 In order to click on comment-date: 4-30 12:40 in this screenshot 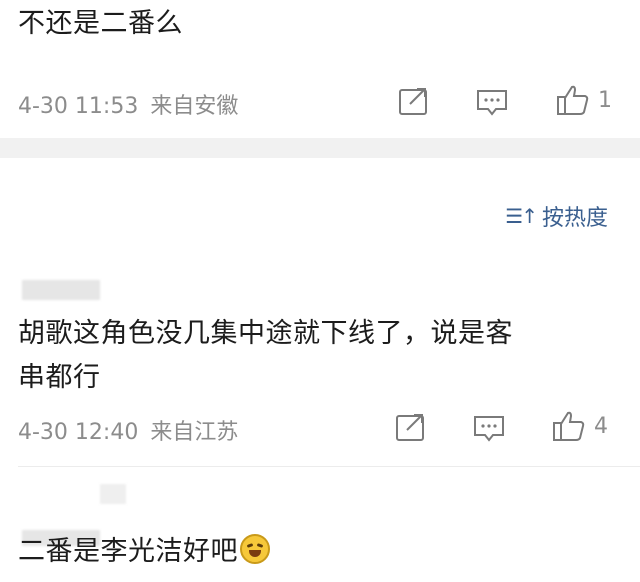, I will do `click(78, 432)`.